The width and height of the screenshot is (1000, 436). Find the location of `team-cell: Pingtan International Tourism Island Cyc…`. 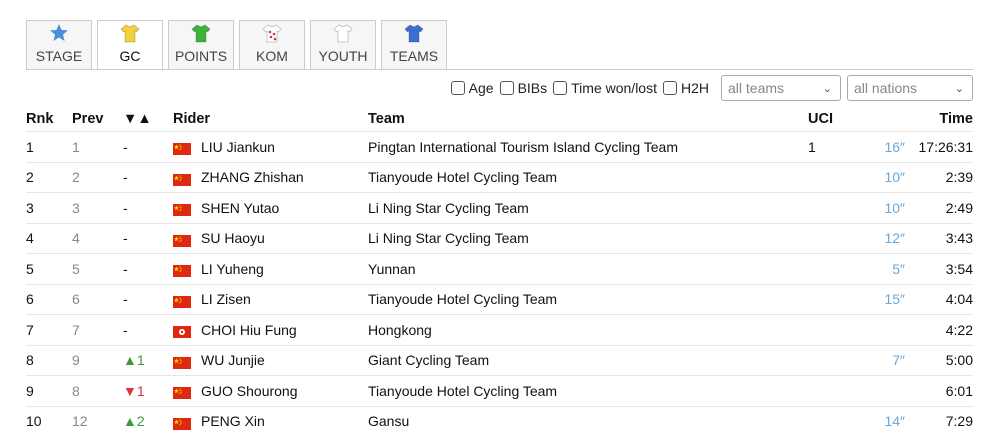

team-cell: Pingtan International Tourism Island Cyc… is located at coordinates (588, 146).